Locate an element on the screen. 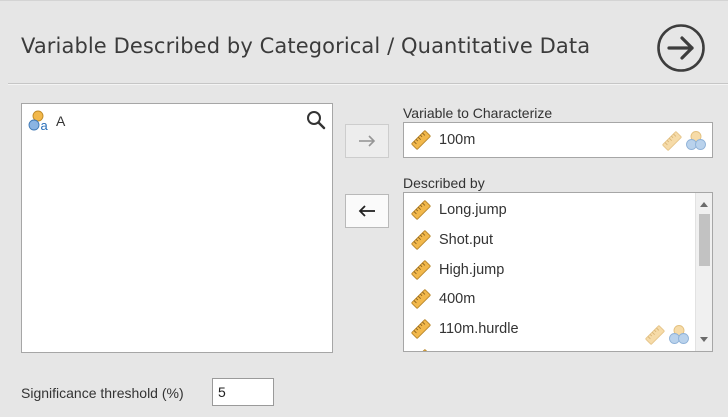 The height and width of the screenshot is (417, 728). move-to-characterize-button is located at coordinates (367, 141).